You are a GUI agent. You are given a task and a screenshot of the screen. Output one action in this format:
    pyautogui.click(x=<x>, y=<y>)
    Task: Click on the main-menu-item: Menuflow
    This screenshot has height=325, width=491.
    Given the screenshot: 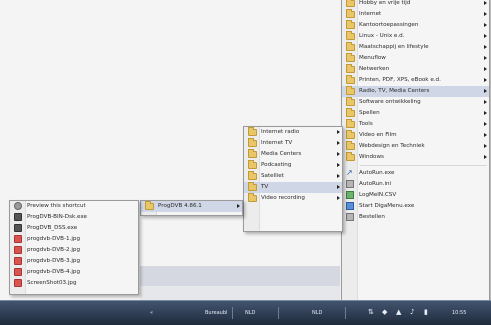 What is the action you would take?
    pyautogui.click(x=415, y=58)
    